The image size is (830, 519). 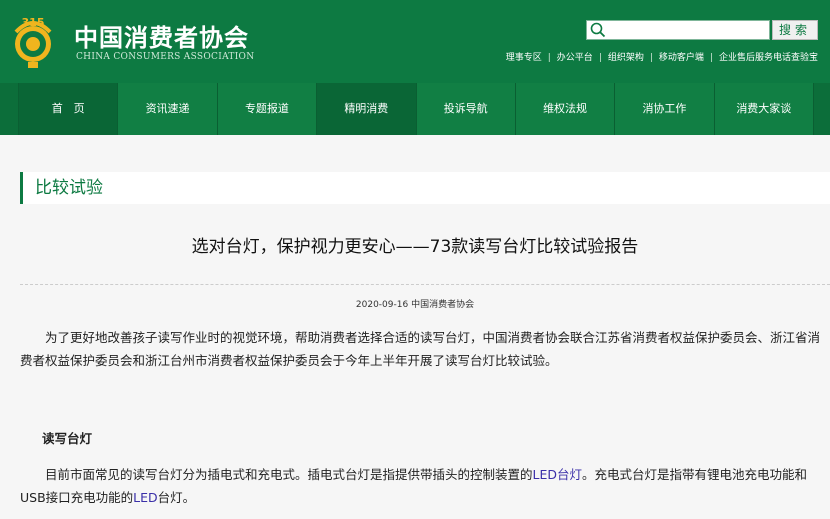 What do you see at coordinates (626, 58) in the screenshot?
I see `toplink-org: 组织架构` at bounding box center [626, 58].